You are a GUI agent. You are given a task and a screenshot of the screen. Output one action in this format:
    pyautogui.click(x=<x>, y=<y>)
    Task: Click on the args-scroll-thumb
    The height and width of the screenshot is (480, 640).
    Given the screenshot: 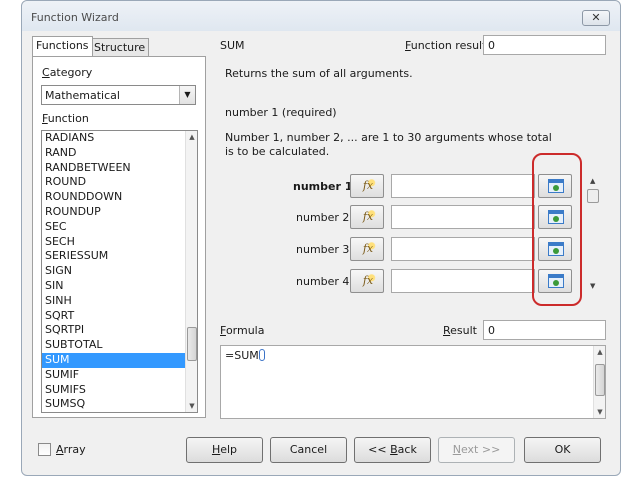 What is the action you would take?
    pyautogui.click(x=593, y=196)
    